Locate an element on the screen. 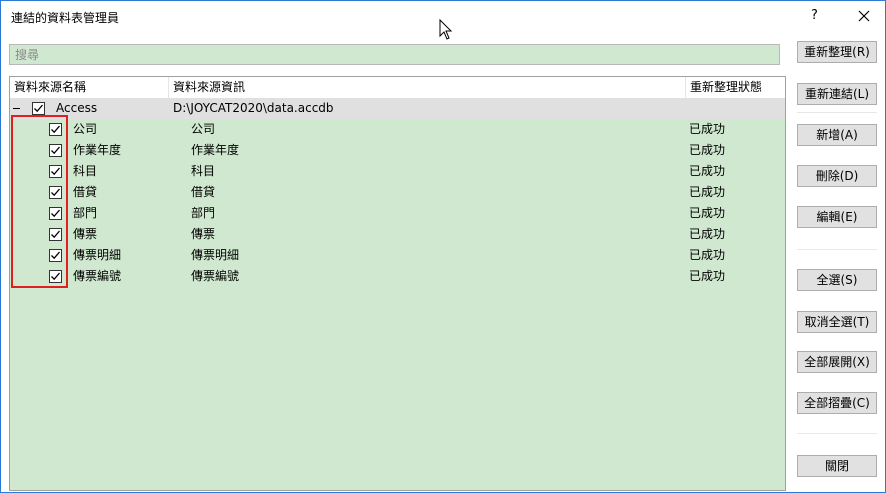 This screenshot has height=493, width=886. table-row: 部門 部門 已成功 is located at coordinates (397, 213).